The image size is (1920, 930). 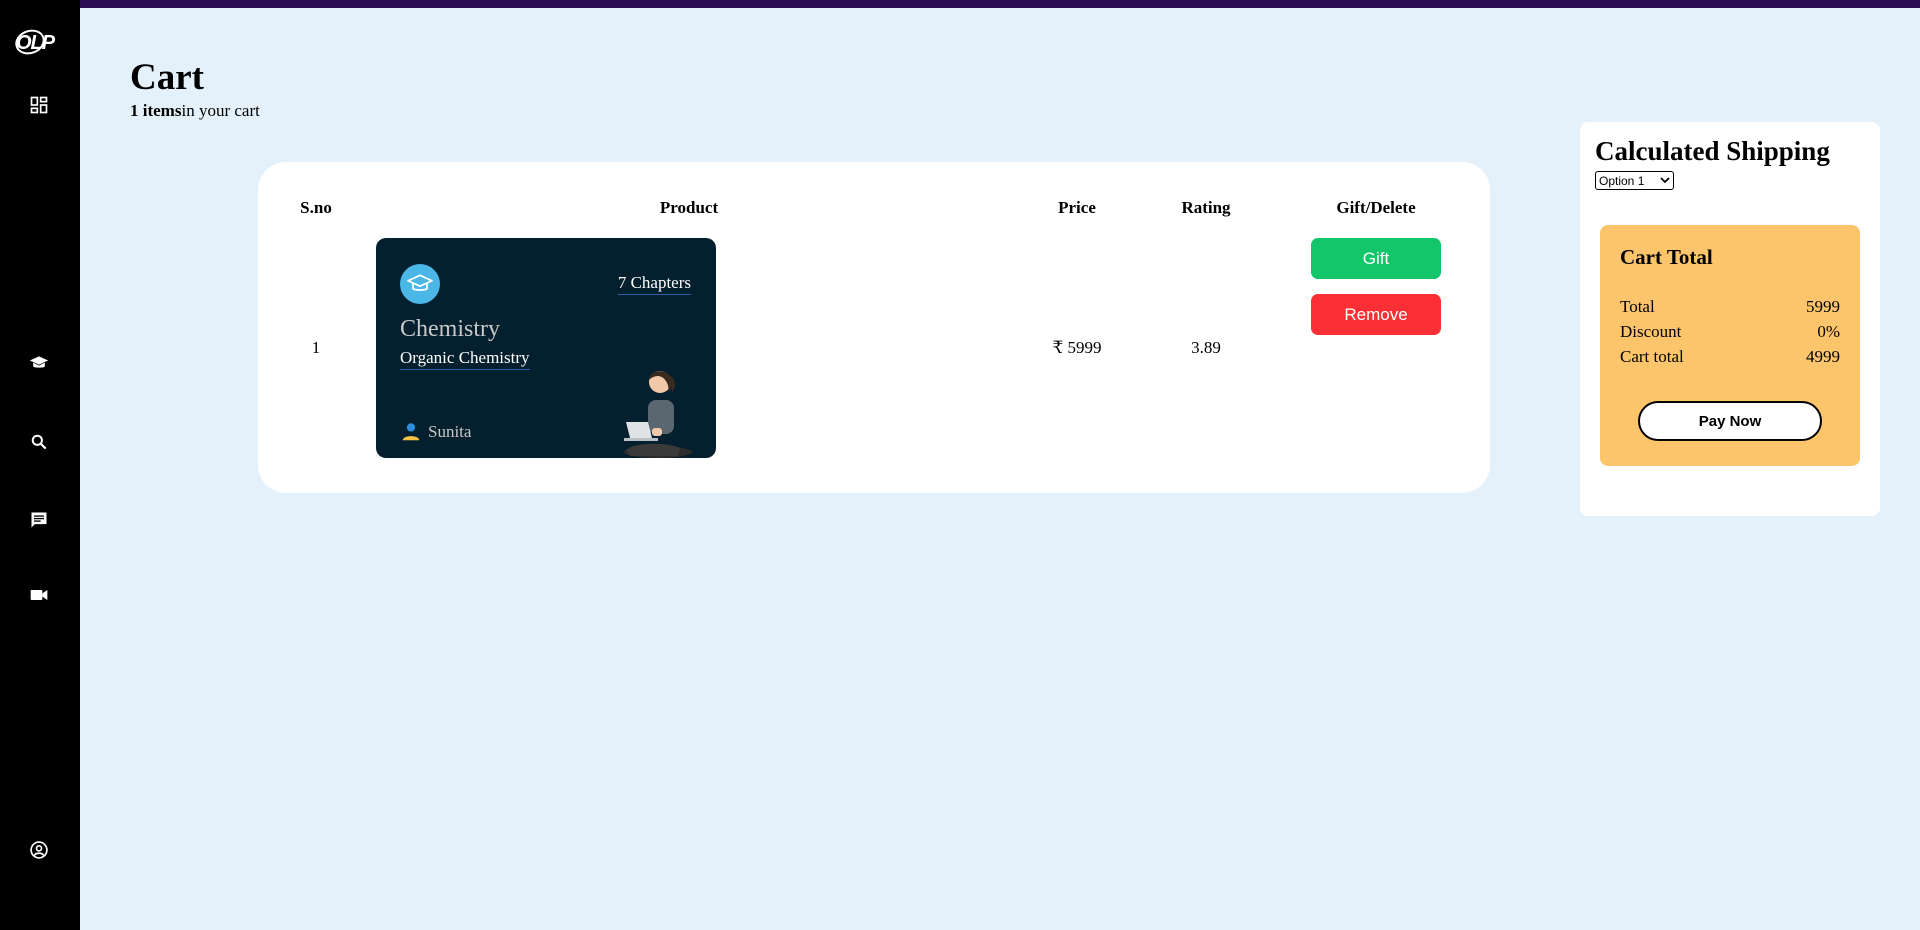 I want to click on header-product: Product, so click(x=689, y=207).